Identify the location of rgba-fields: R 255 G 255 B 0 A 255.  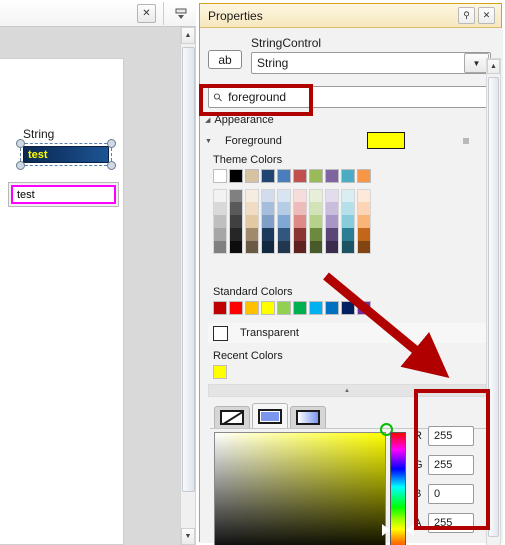
(445, 484).